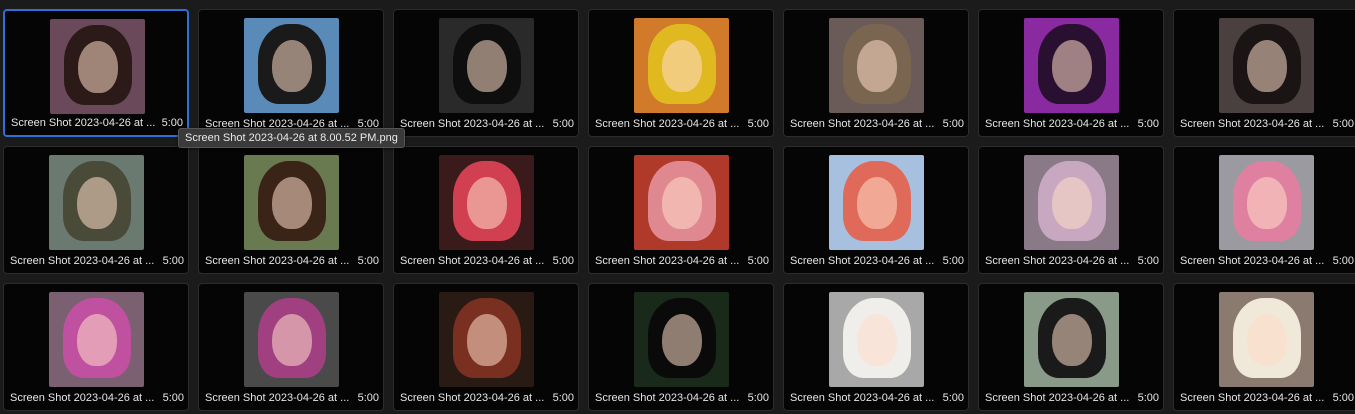  I want to click on filename-tooltip: Screen Shot 2023-04-26 at 8.00.52 PM.png, so click(291, 138).